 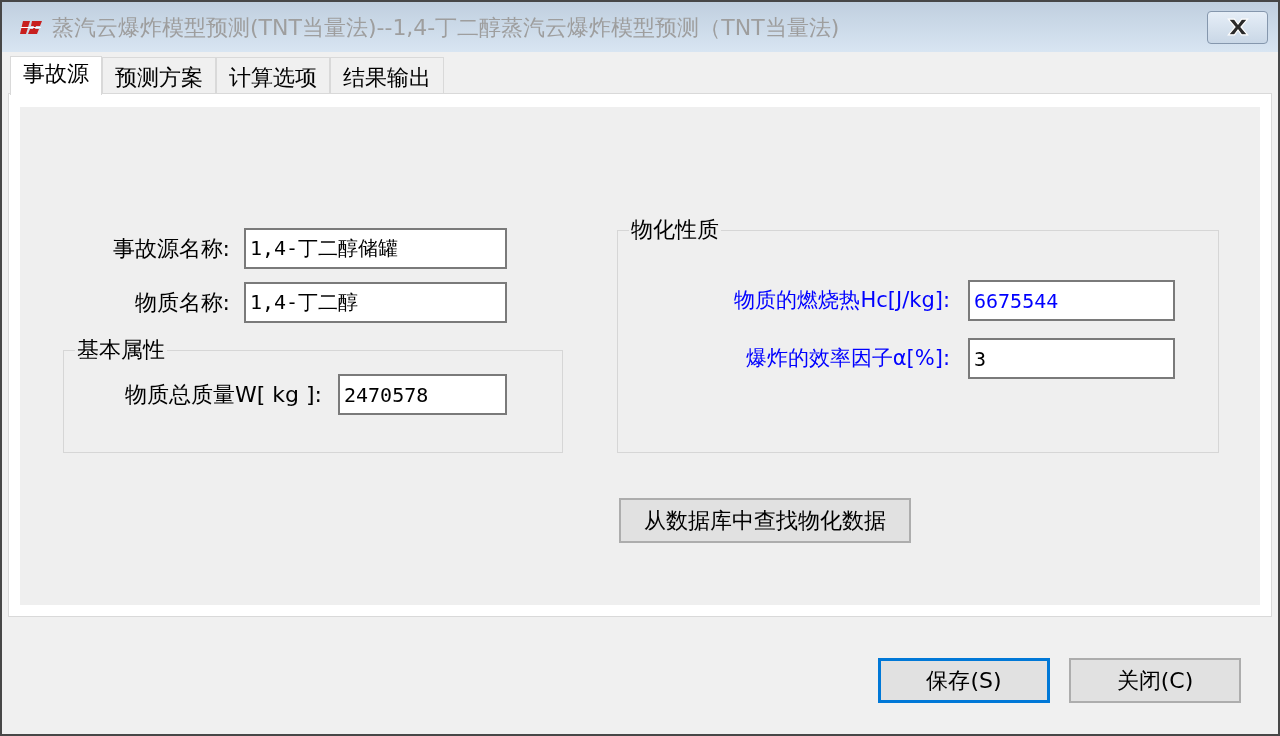 I want to click on lookup-button: 从数据库中查找物化数据, so click(x=765, y=520).